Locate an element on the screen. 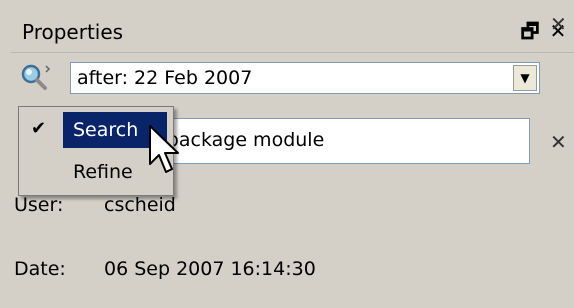 The image size is (574, 308). checkmark-icon: ✔ is located at coordinates (39, 128).